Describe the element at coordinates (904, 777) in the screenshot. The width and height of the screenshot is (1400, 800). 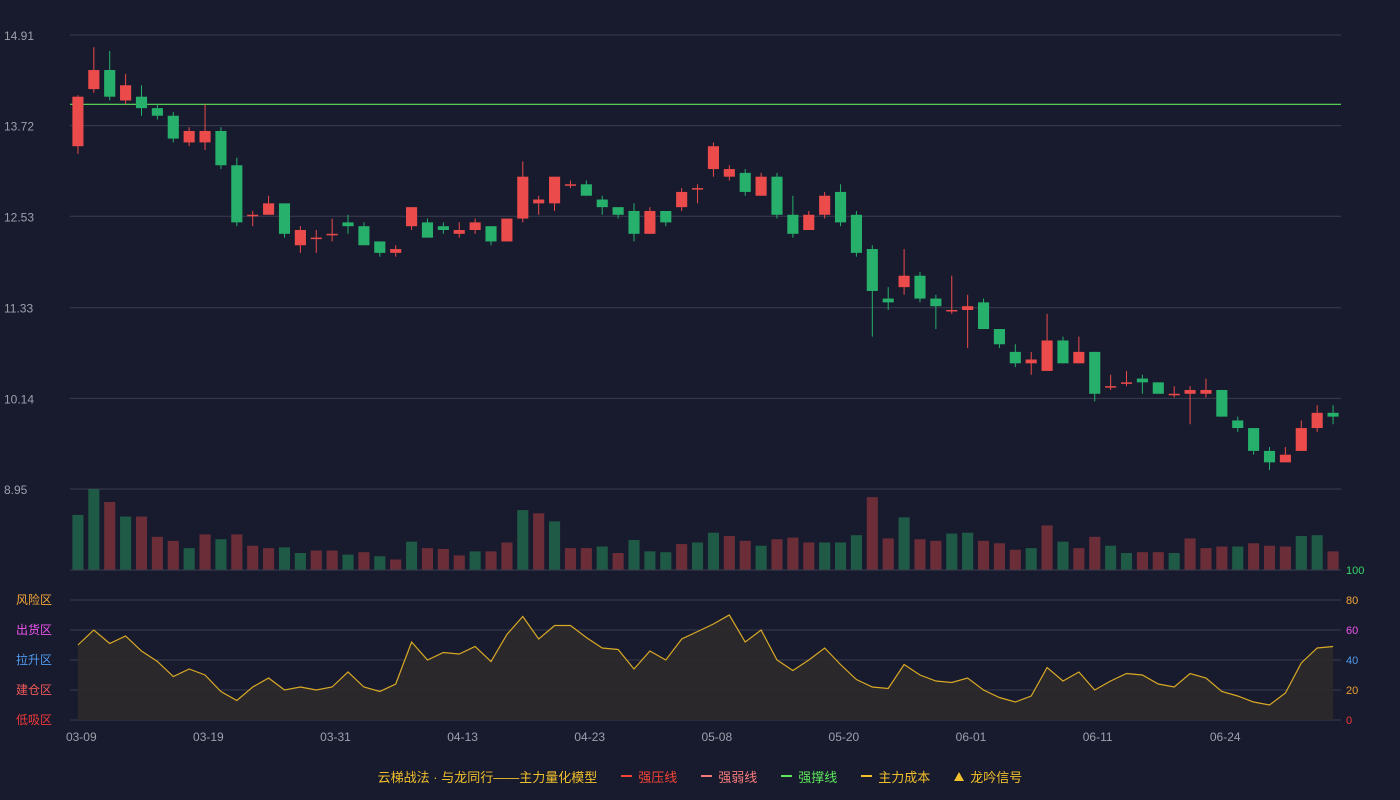
I see `legend-label: 主力成本` at that location.